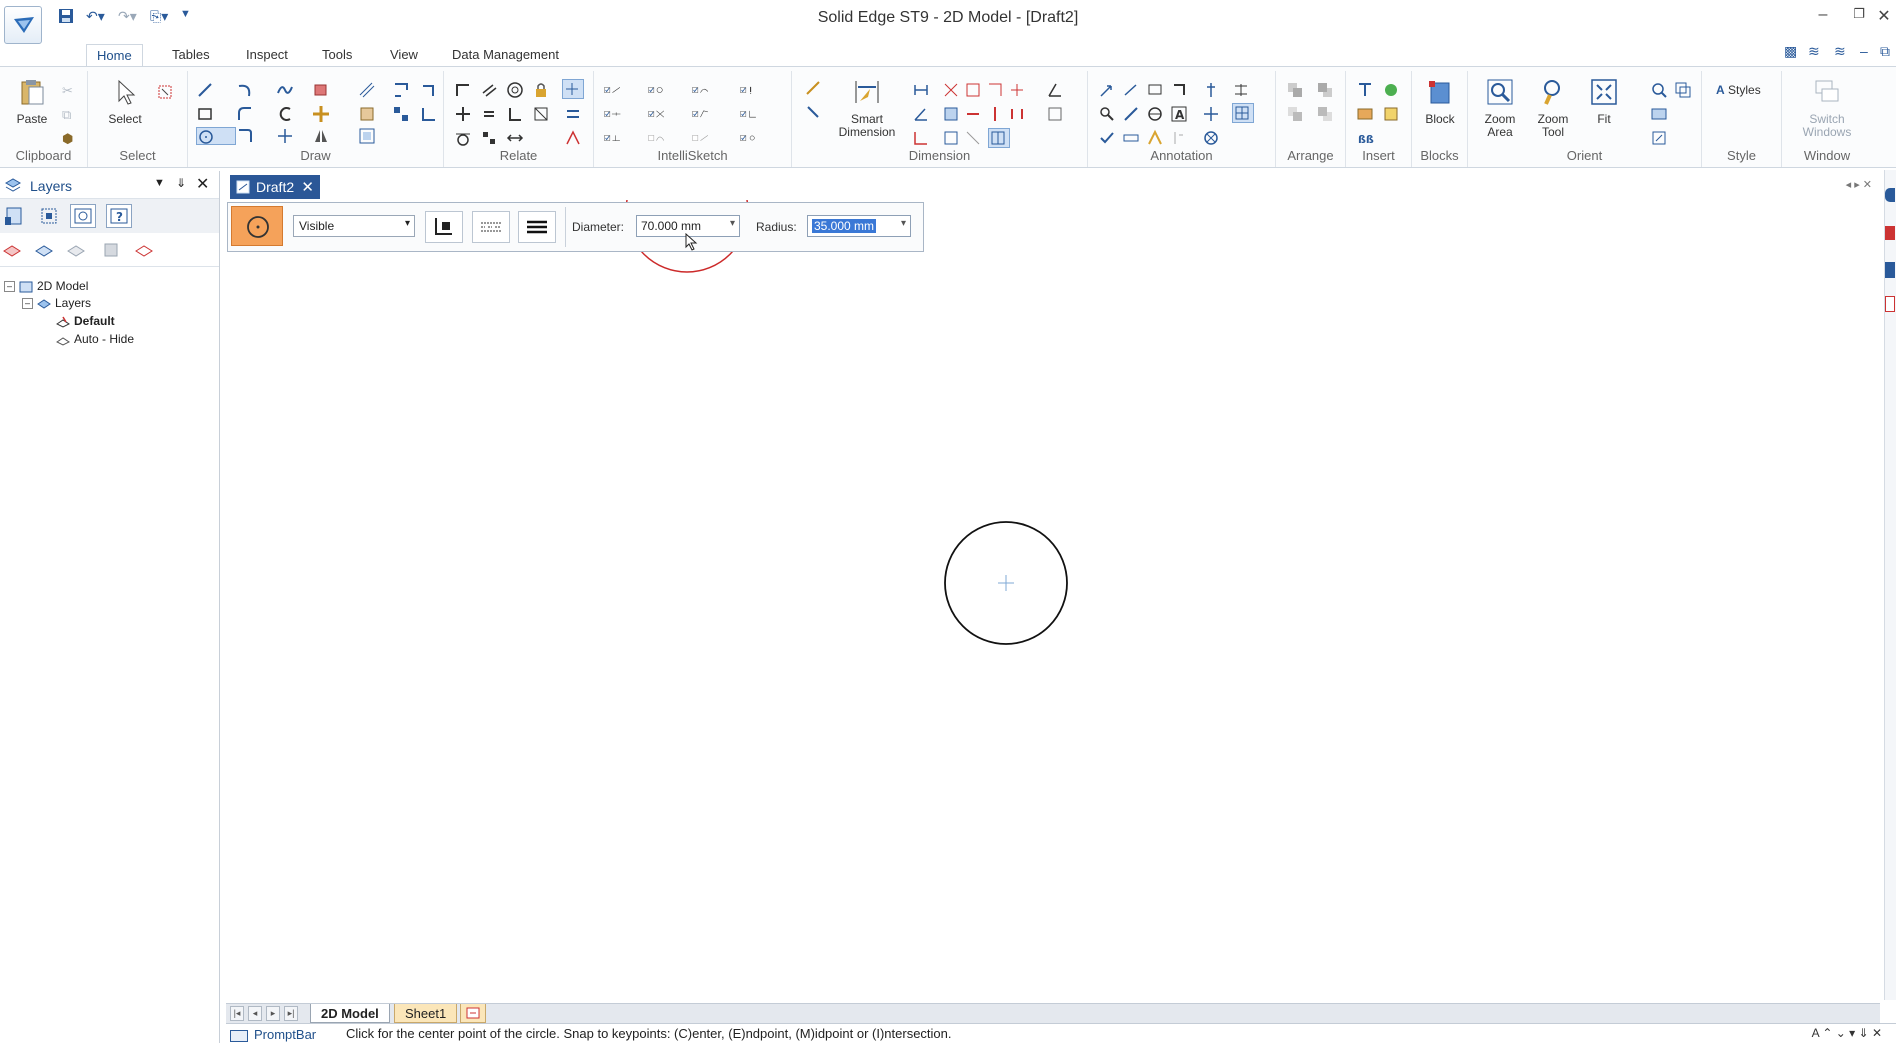 Image resolution: width=1896 pixels, height=1043 pixels. What do you see at coordinates (1017, 114) in the screenshot?
I see `dimension-offset-icon` at bounding box center [1017, 114].